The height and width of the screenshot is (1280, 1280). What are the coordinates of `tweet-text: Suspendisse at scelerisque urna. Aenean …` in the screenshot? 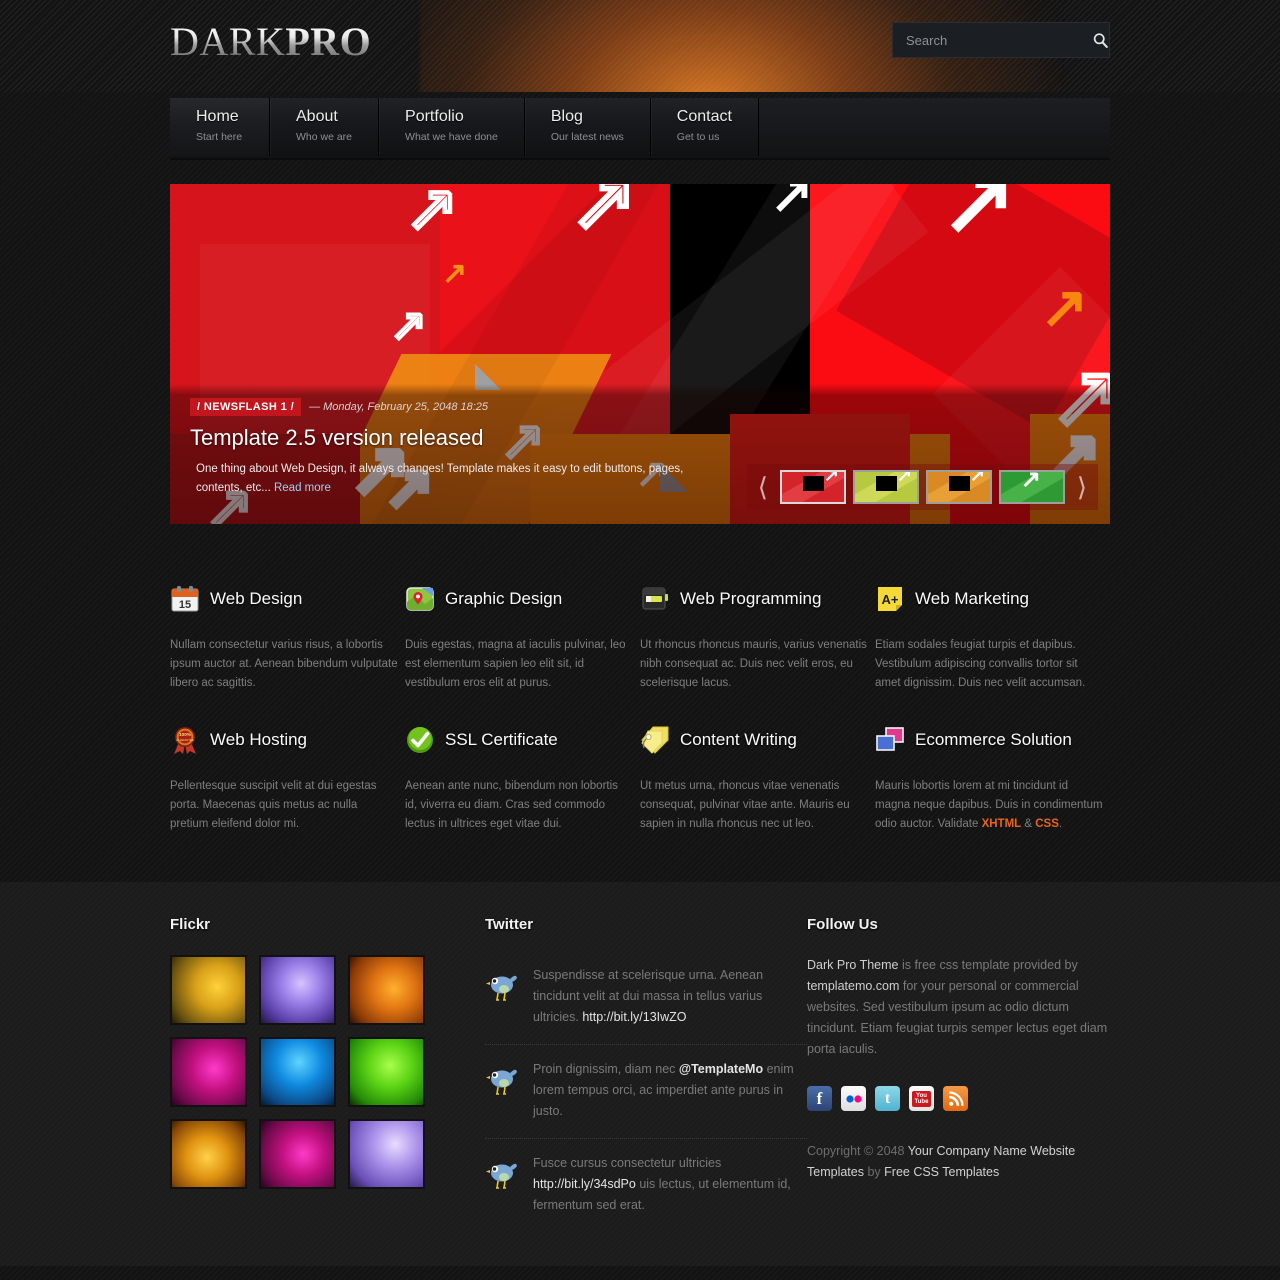 It's located at (670, 996).